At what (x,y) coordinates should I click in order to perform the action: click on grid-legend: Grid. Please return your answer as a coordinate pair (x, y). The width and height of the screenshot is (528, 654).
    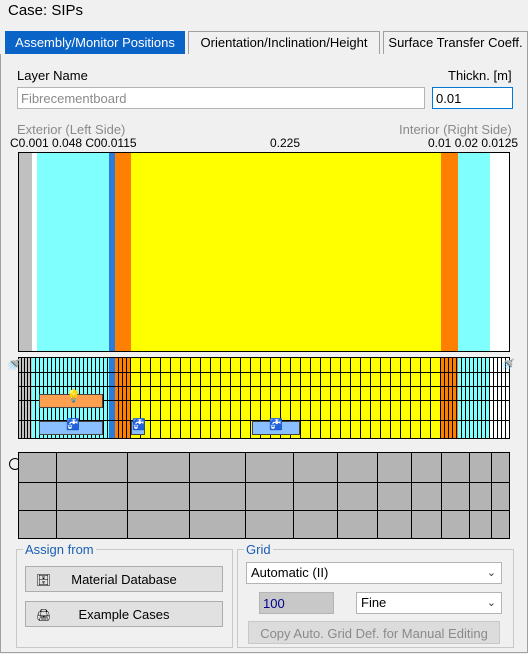
    Looking at the image, I should click on (258, 549).